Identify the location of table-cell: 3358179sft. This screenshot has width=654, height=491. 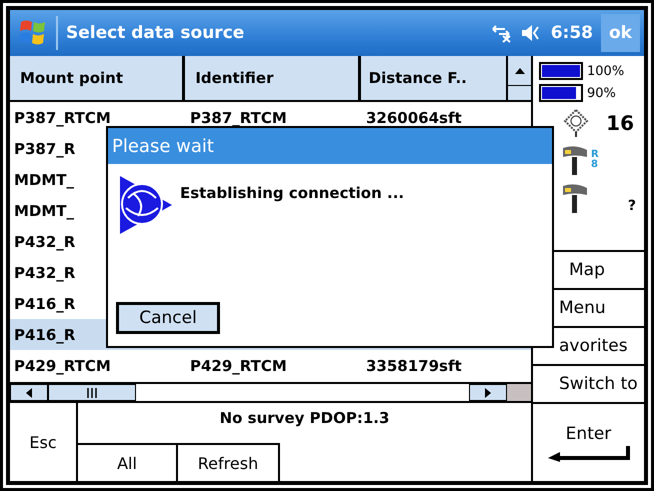
(414, 366).